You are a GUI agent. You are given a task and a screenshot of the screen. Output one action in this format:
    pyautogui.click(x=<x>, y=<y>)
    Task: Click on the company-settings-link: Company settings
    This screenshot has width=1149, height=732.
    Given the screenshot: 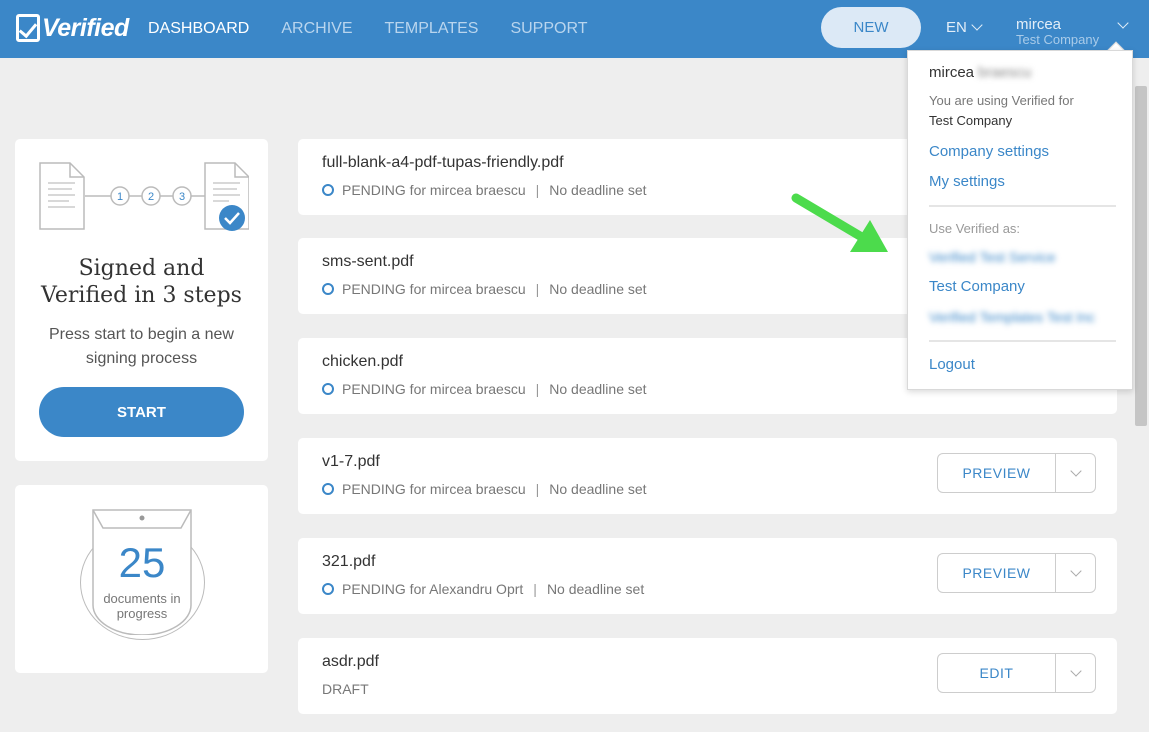 What is the action you would take?
    pyautogui.click(x=989, y=151)
    